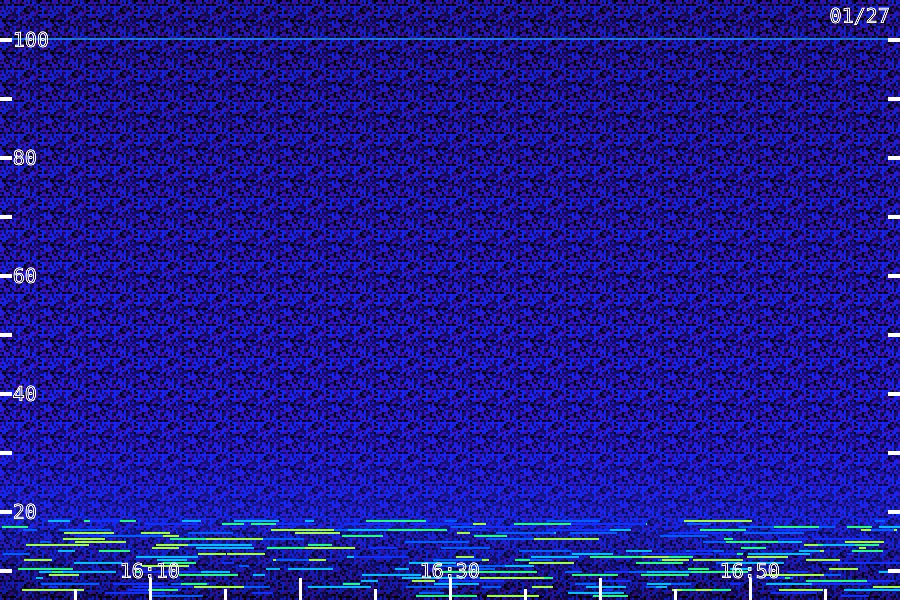 This screenshot has width=900, height=600. Describe the element at coordinates (150, 571) in the screenshot. I see `axis-label: 16:10` at that location.